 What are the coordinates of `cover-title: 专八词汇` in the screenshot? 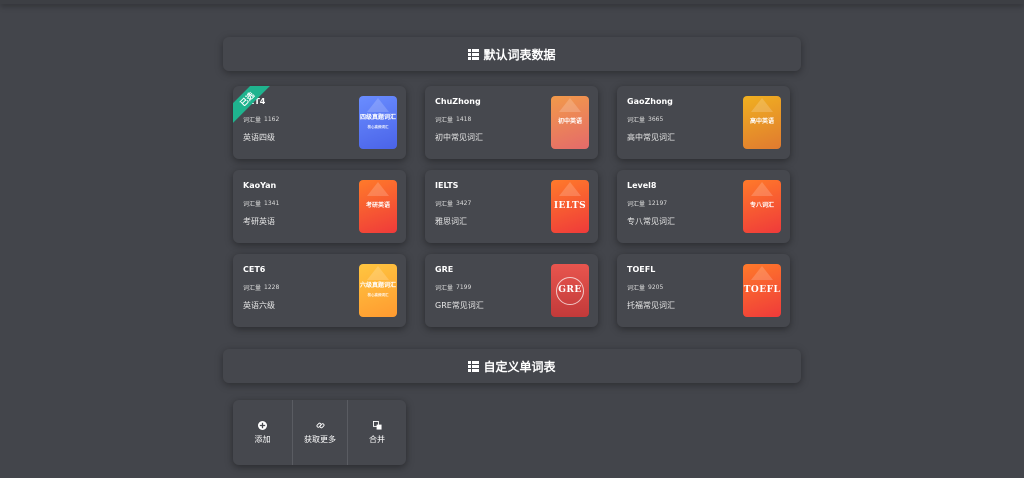 It's located at (761, 206).